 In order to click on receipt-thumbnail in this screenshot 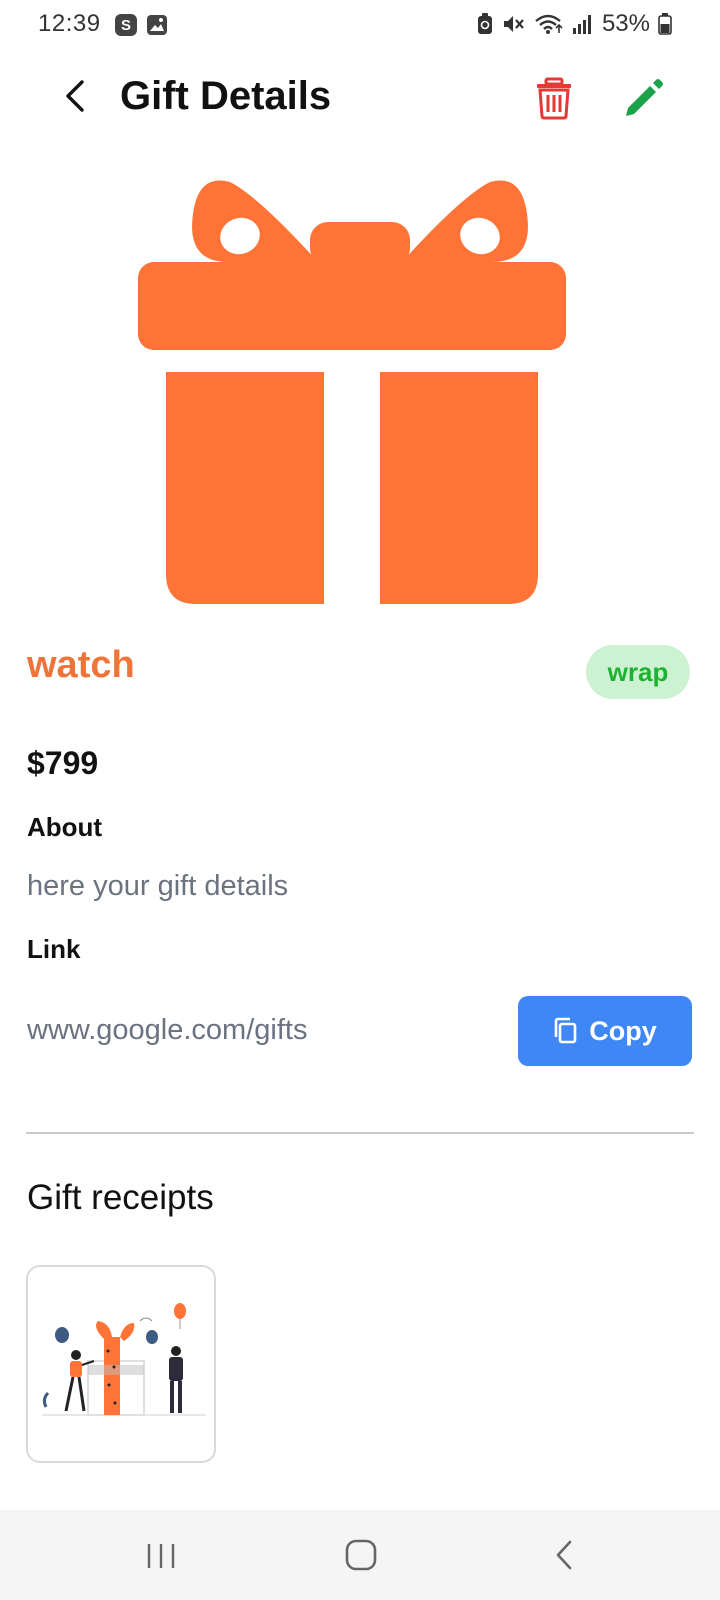, I will do `click(121, 1364)`.